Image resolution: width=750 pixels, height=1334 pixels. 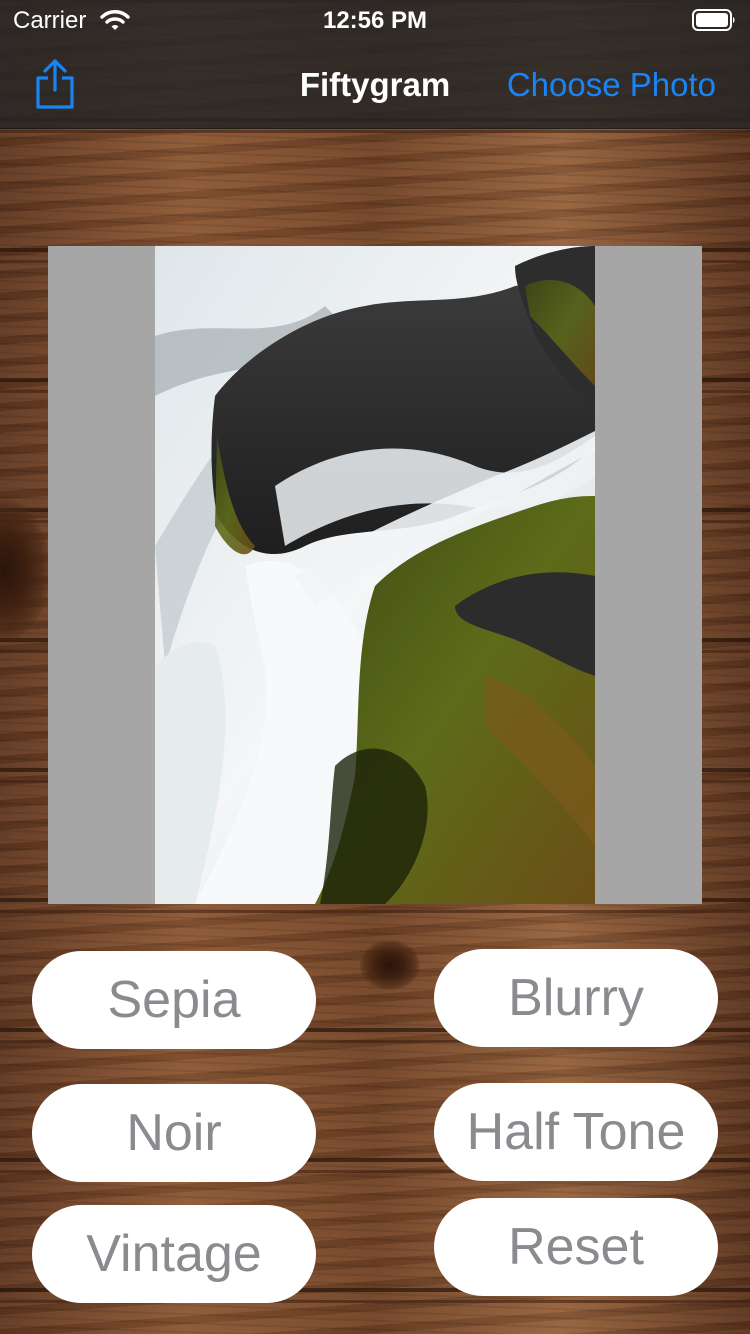 I want to click on vintage-button: Vintage, so click(x=174, y=1254).